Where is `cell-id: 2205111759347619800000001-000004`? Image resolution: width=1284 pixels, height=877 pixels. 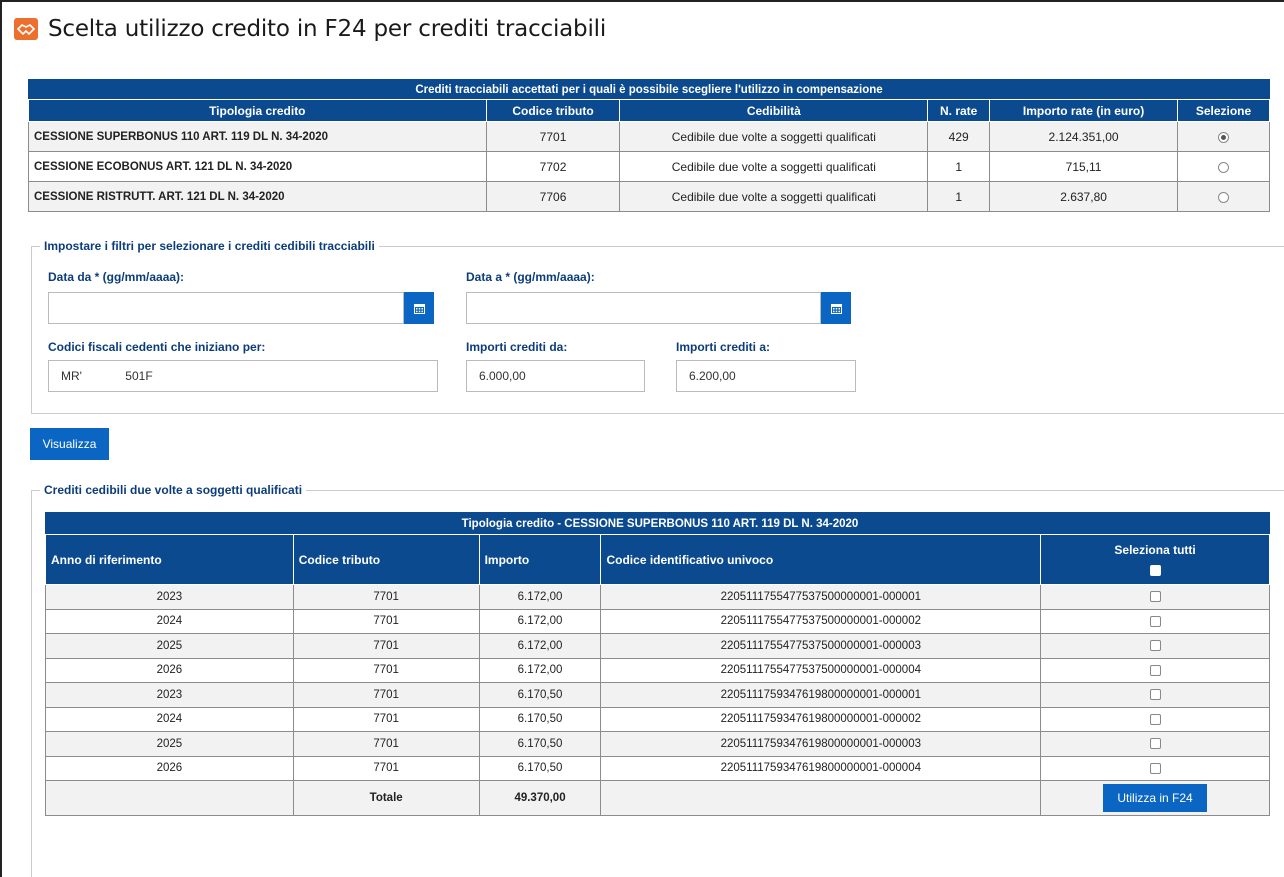
cell-id: 2205111759347619800000001-000004 is located at coordinates (821, 768).